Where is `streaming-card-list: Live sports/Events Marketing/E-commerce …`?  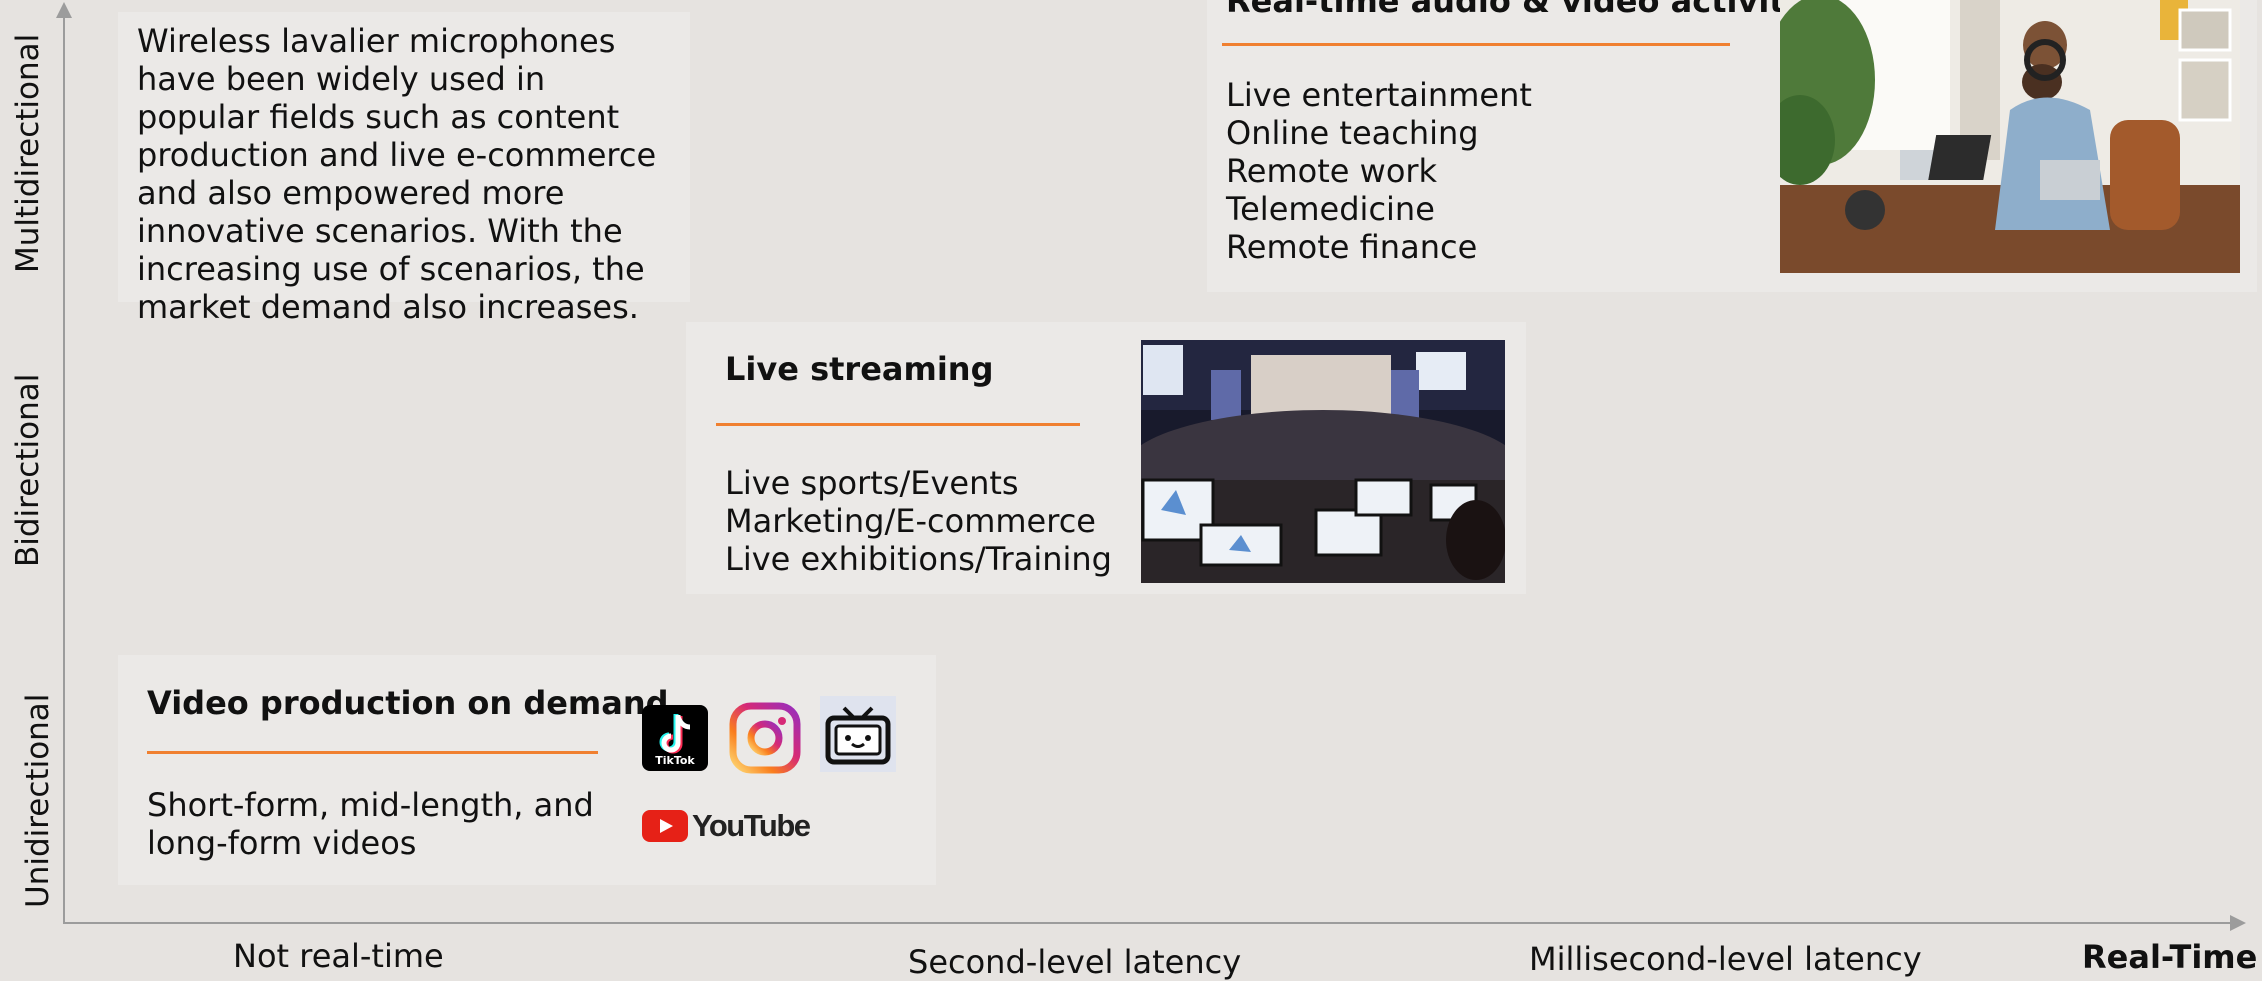
streaming-card-list: Live sports/Events Marketing/E-commerce … is located at coordinates (918, 521).